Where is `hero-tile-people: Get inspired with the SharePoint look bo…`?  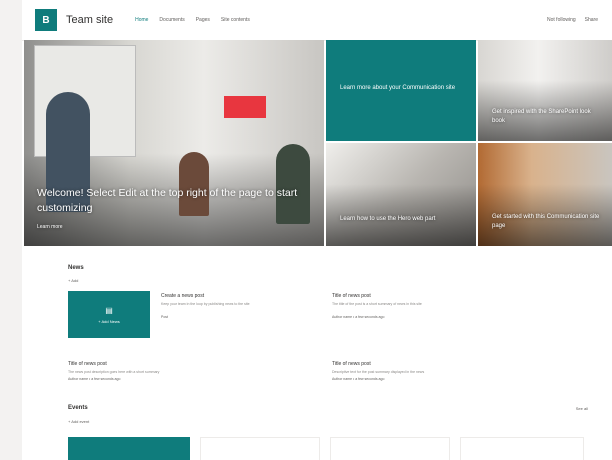 hero-tile-people: Get inspired with the SharePoint look bo… is located at coordinates (545, 90).